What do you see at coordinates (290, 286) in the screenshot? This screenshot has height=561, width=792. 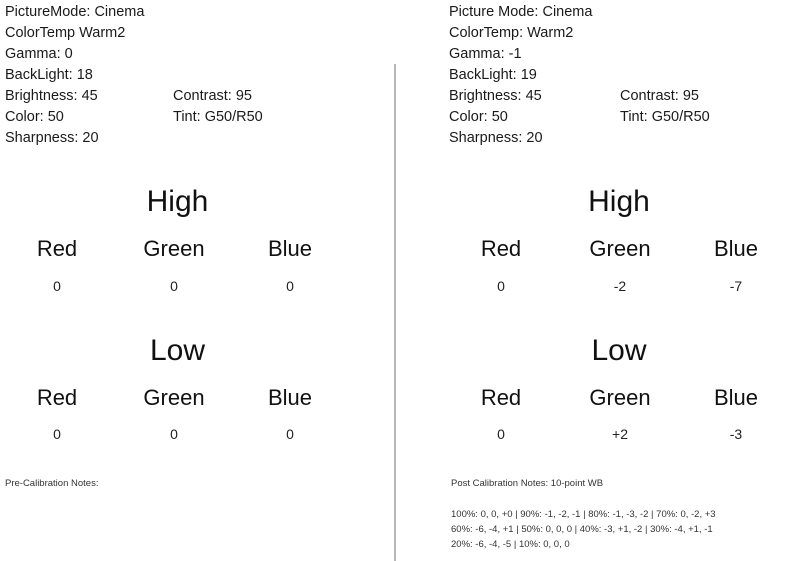 I see `high-blue-value: 0` at bounding box center [290, 286].